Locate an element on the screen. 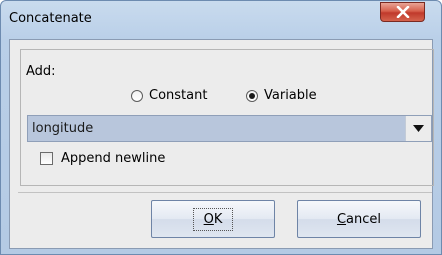 Image resolution: width=442 pixels, height=255 pixels. constant-radio-circle is located at coordinates (137, 95).